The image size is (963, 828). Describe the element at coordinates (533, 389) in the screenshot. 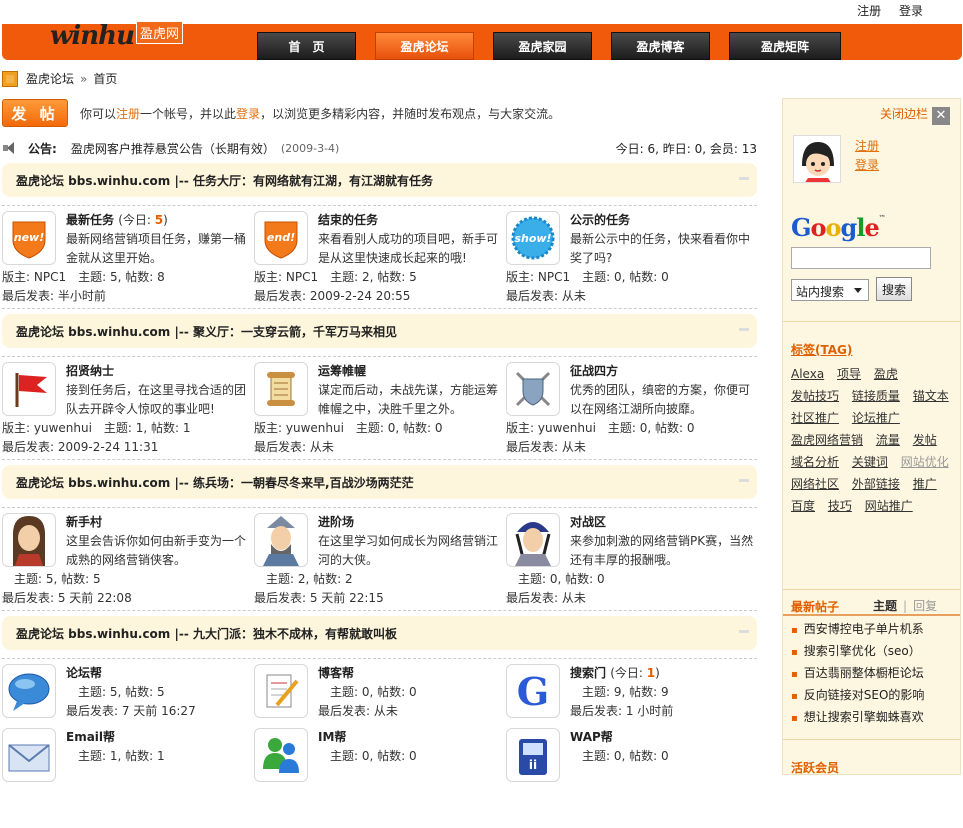

I see `shield-swords-icon` at that location.